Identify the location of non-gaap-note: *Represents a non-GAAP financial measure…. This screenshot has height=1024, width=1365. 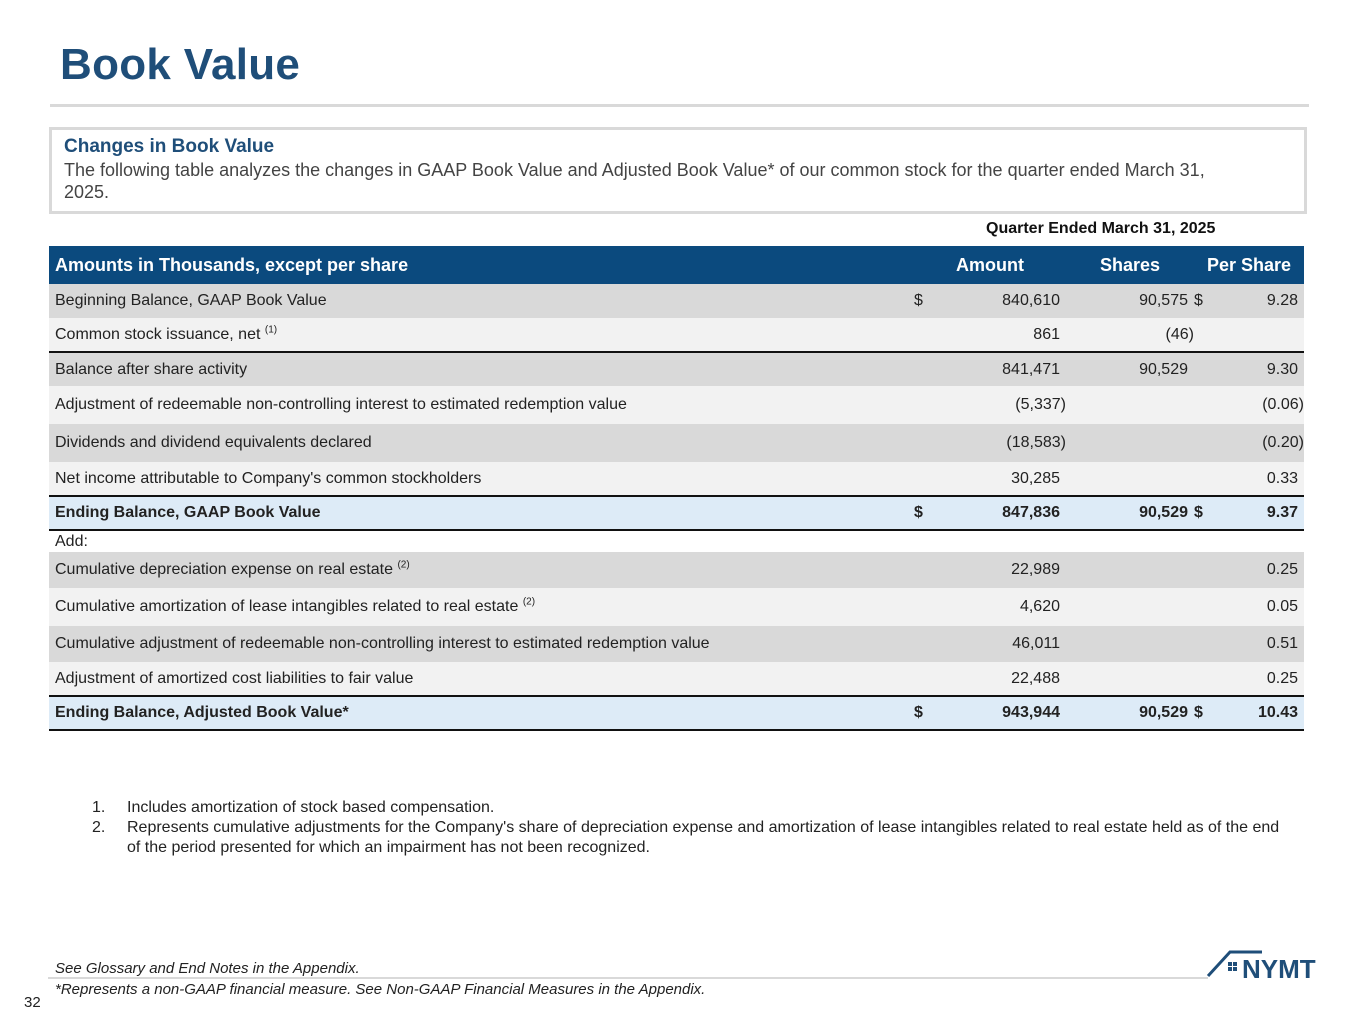
(380, 989).